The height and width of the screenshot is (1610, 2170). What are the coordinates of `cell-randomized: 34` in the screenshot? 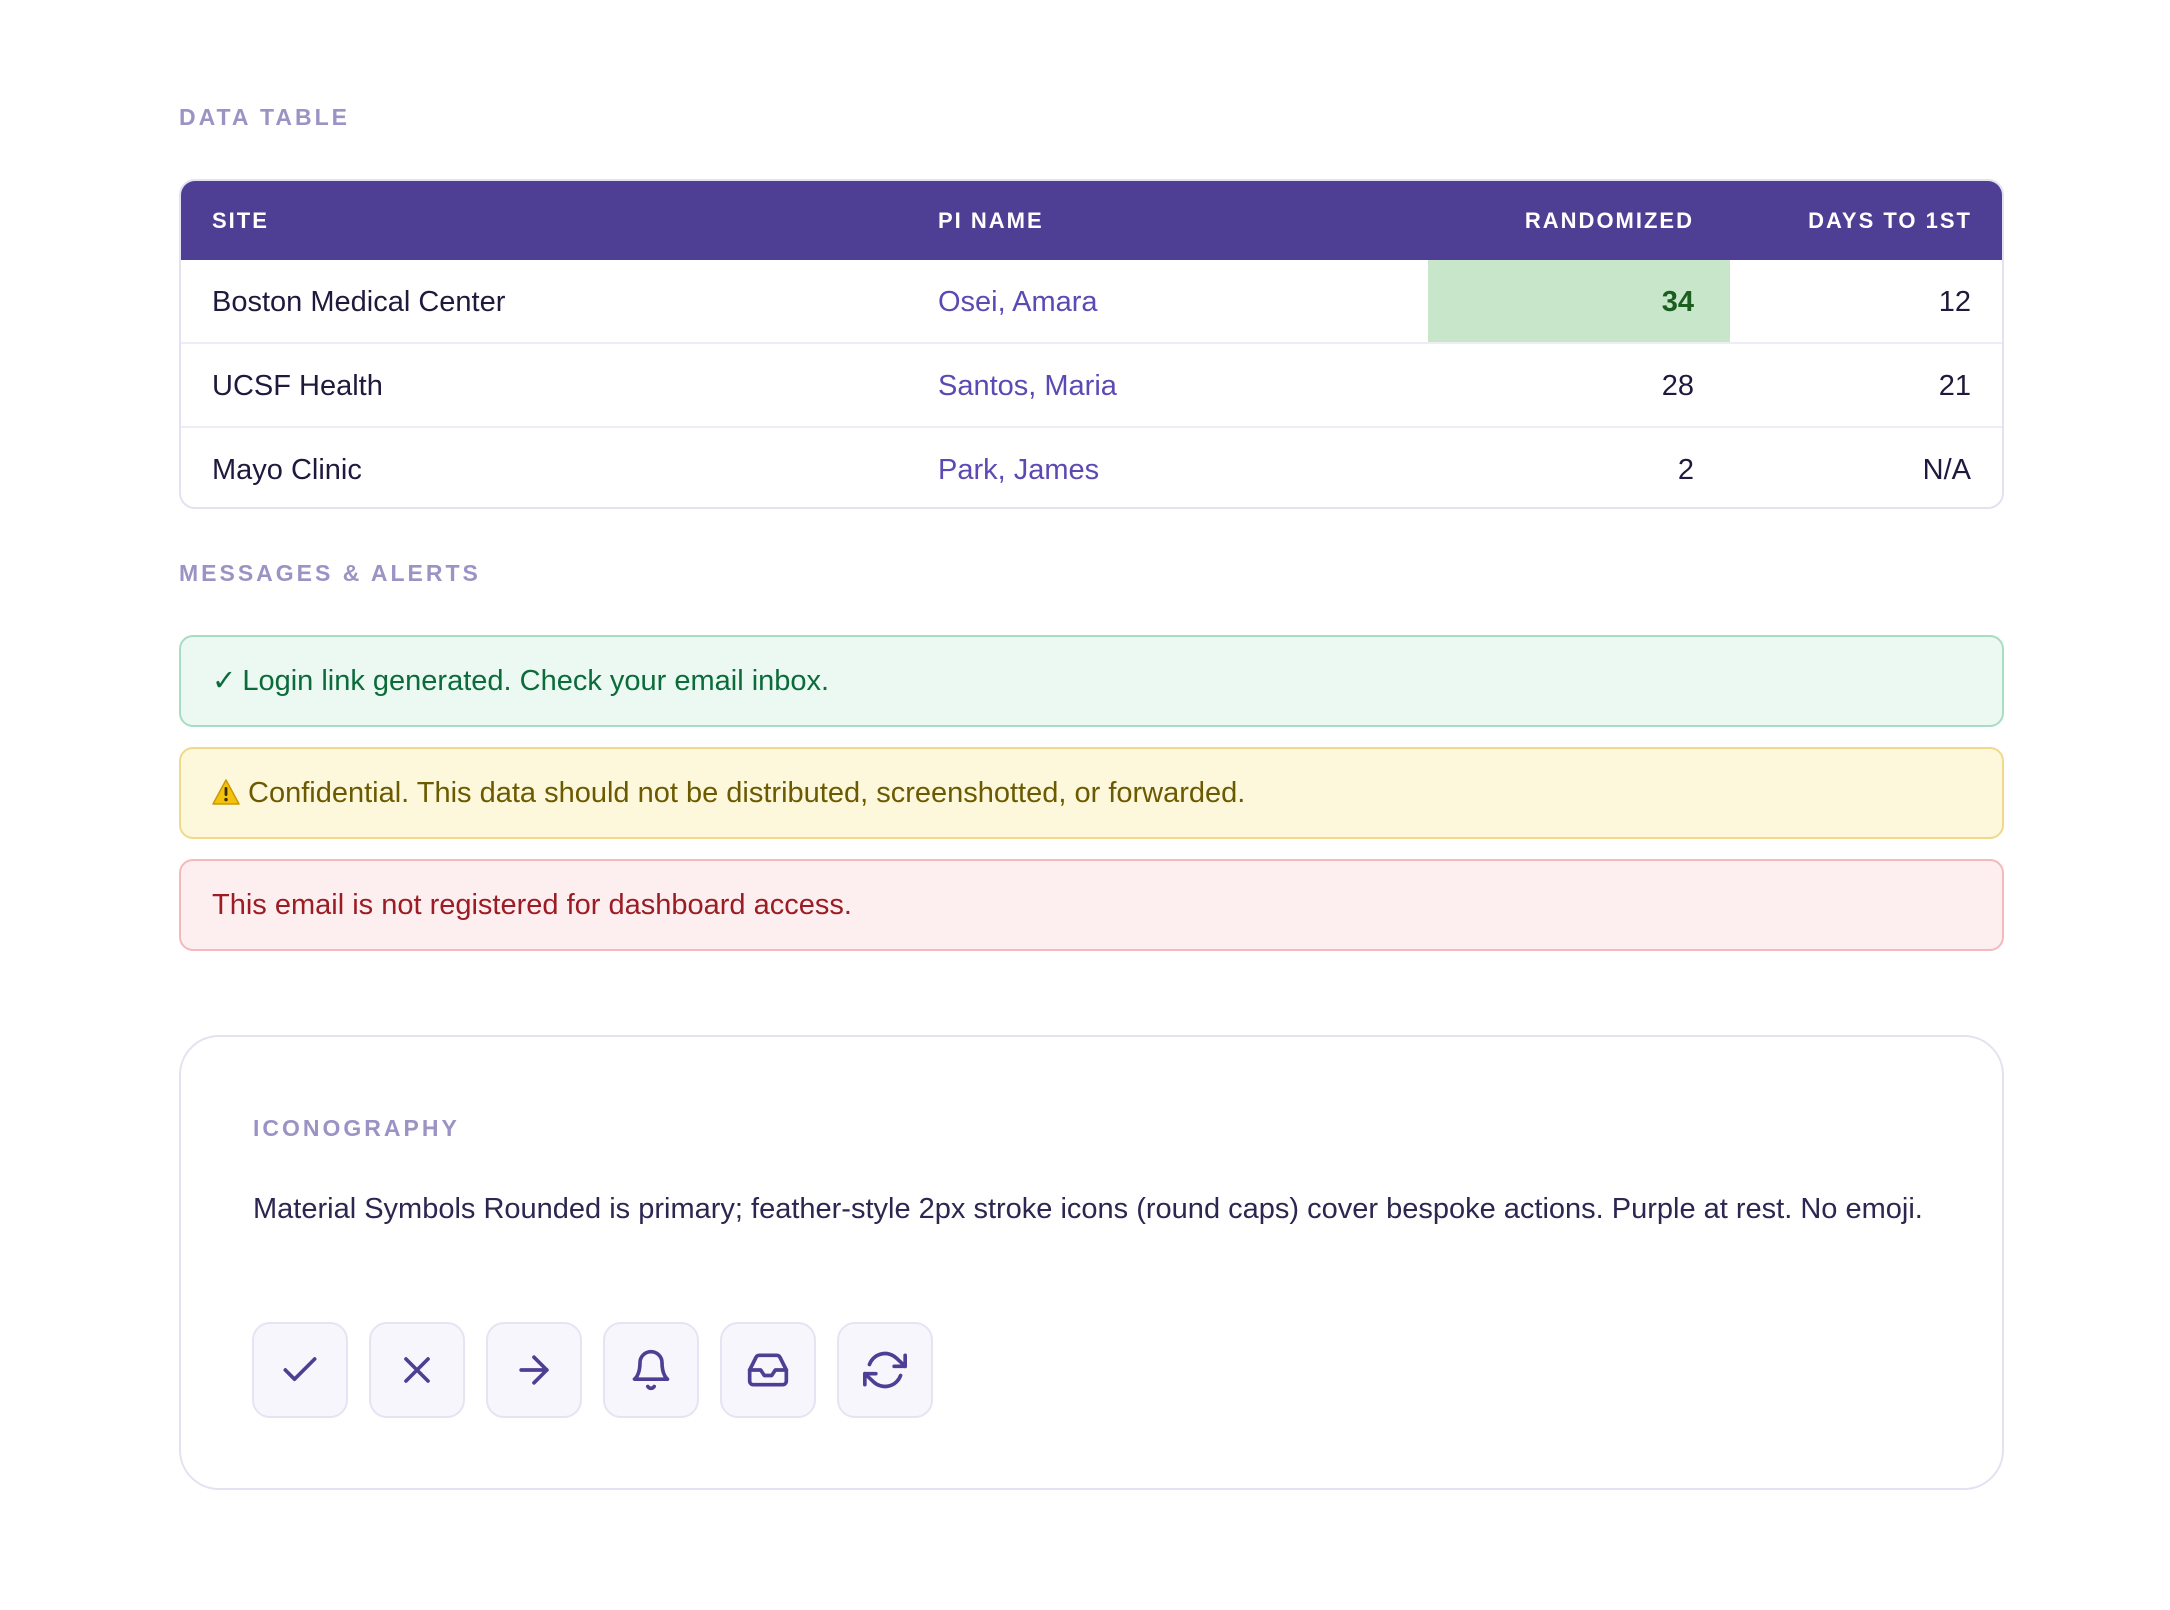 It's located at (1677, 302).